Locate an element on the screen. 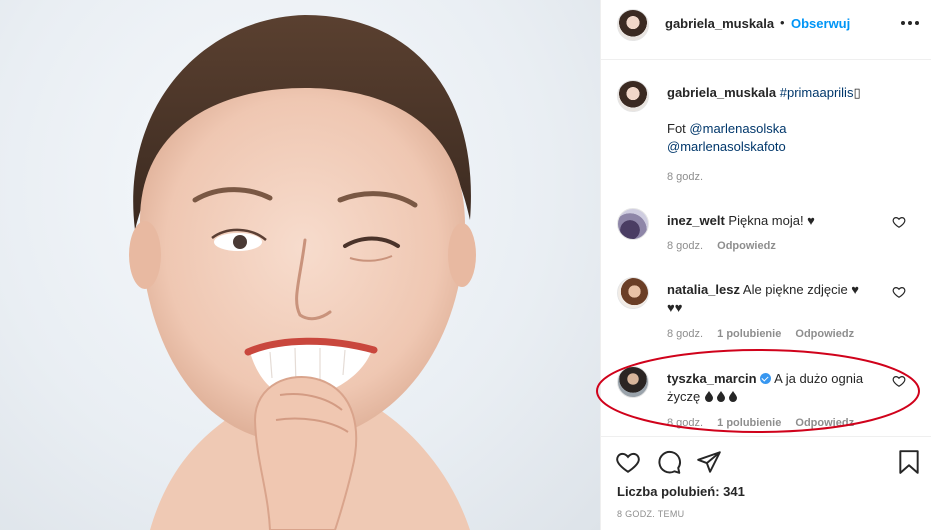  bookmark-icon is located at coordinates (909, 462).